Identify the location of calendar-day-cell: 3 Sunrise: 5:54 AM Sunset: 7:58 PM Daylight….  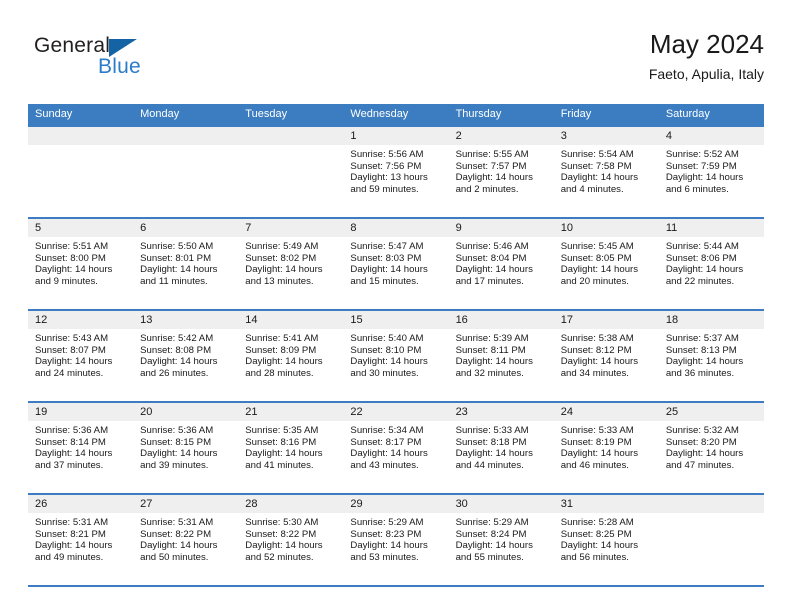
(606, 172).